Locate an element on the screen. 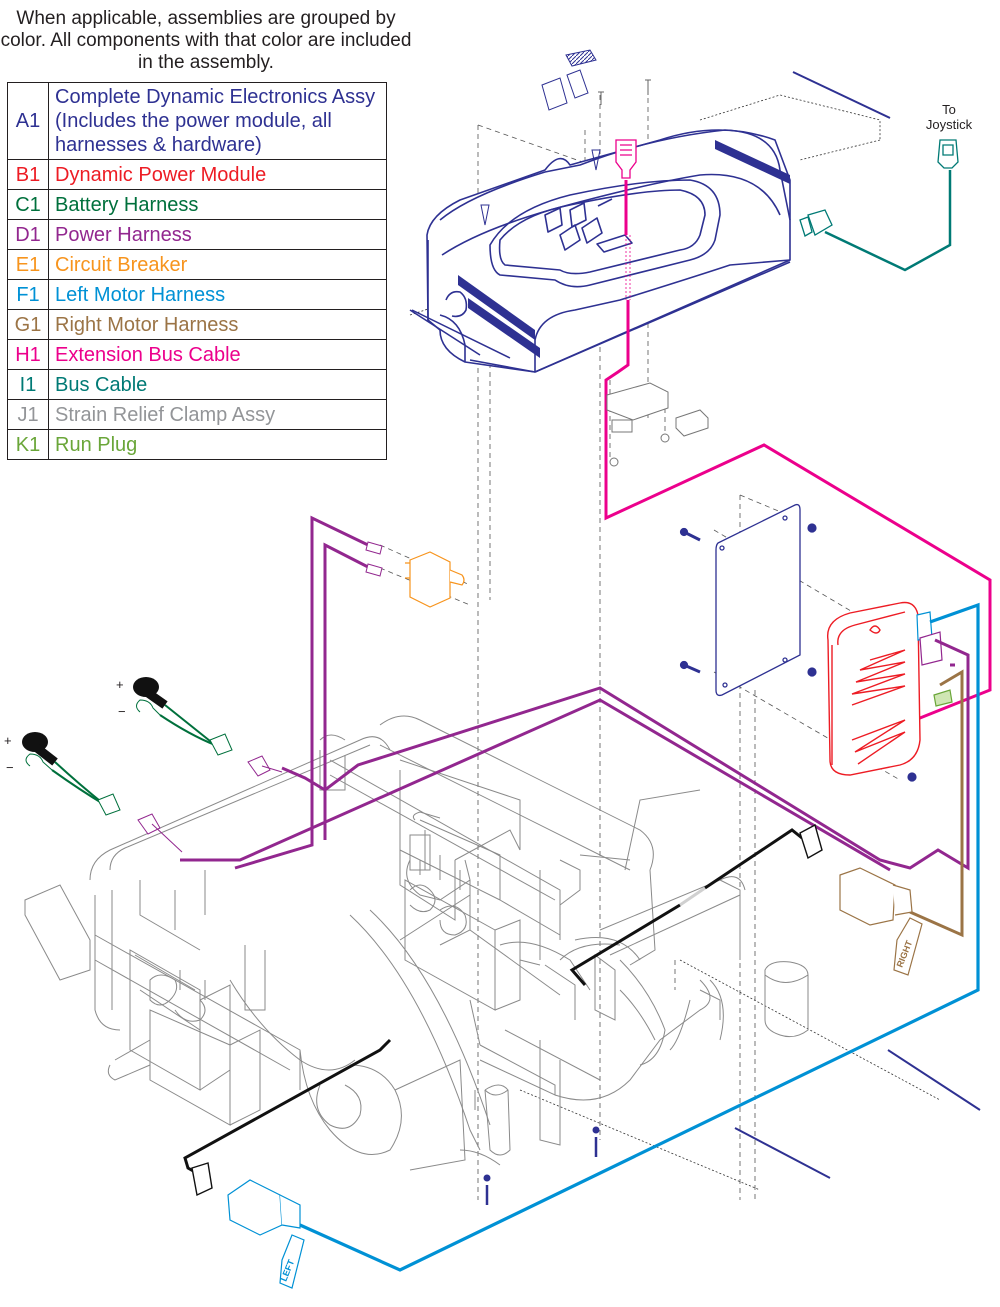 The image size is (1000, 1307). left-motor-gearbox is located at coordinates (205, 1048).